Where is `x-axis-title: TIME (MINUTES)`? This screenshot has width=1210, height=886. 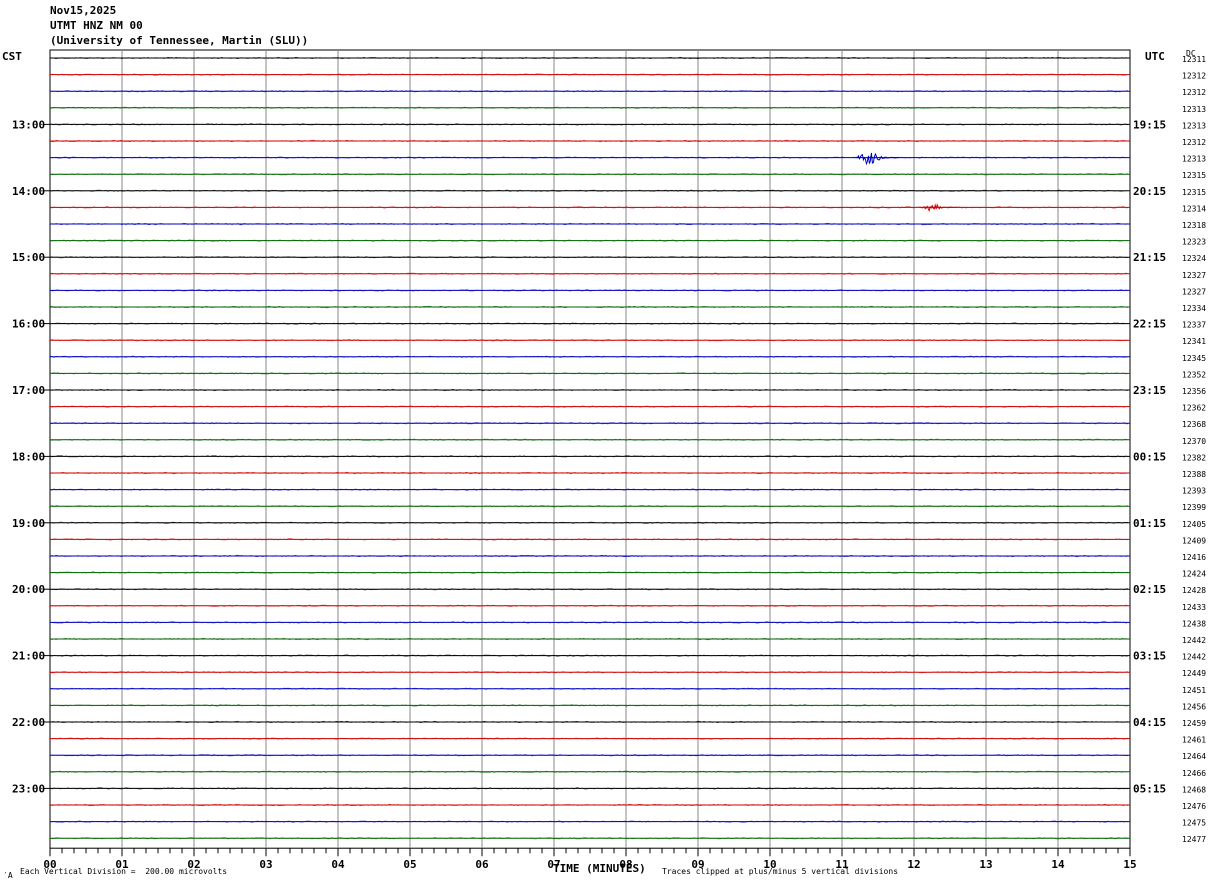 x-axis-title: TIME (MINUTES) is located at coordinates (599, 868).